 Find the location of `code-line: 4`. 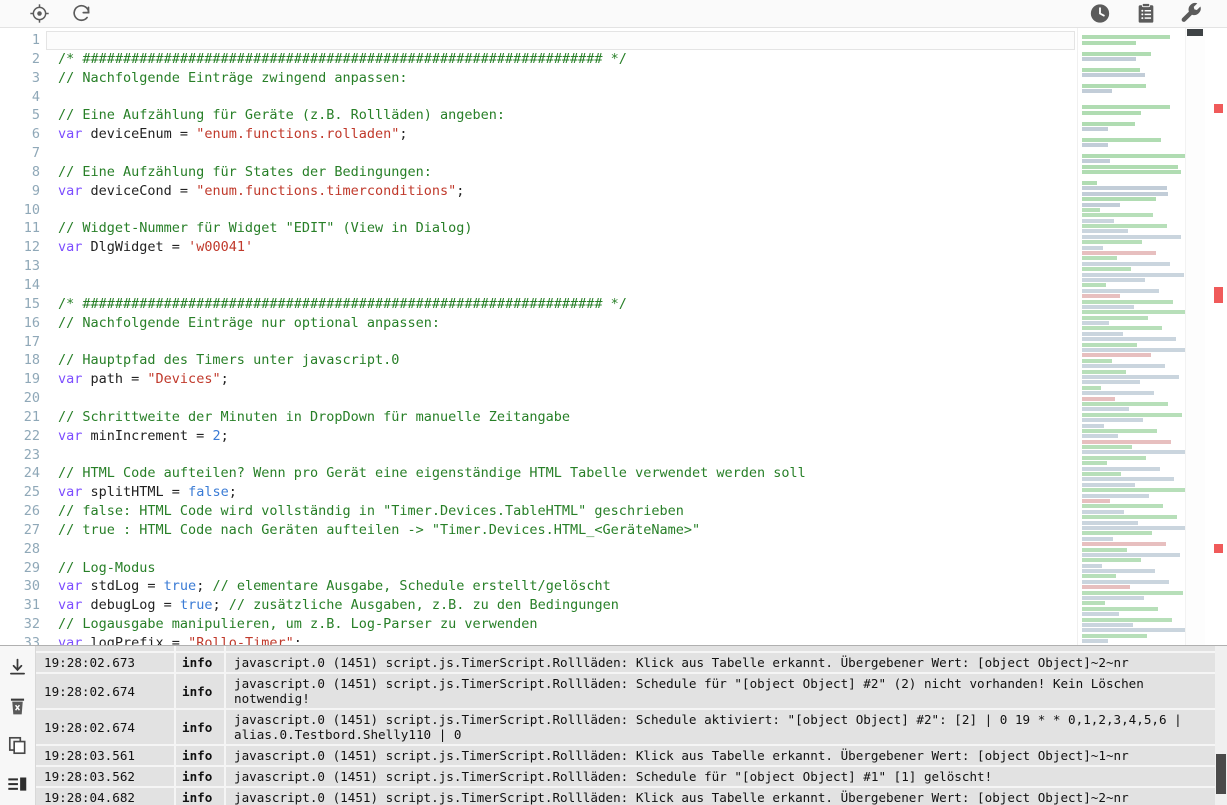

code-line: 4 is located at coordinates (538, 97).